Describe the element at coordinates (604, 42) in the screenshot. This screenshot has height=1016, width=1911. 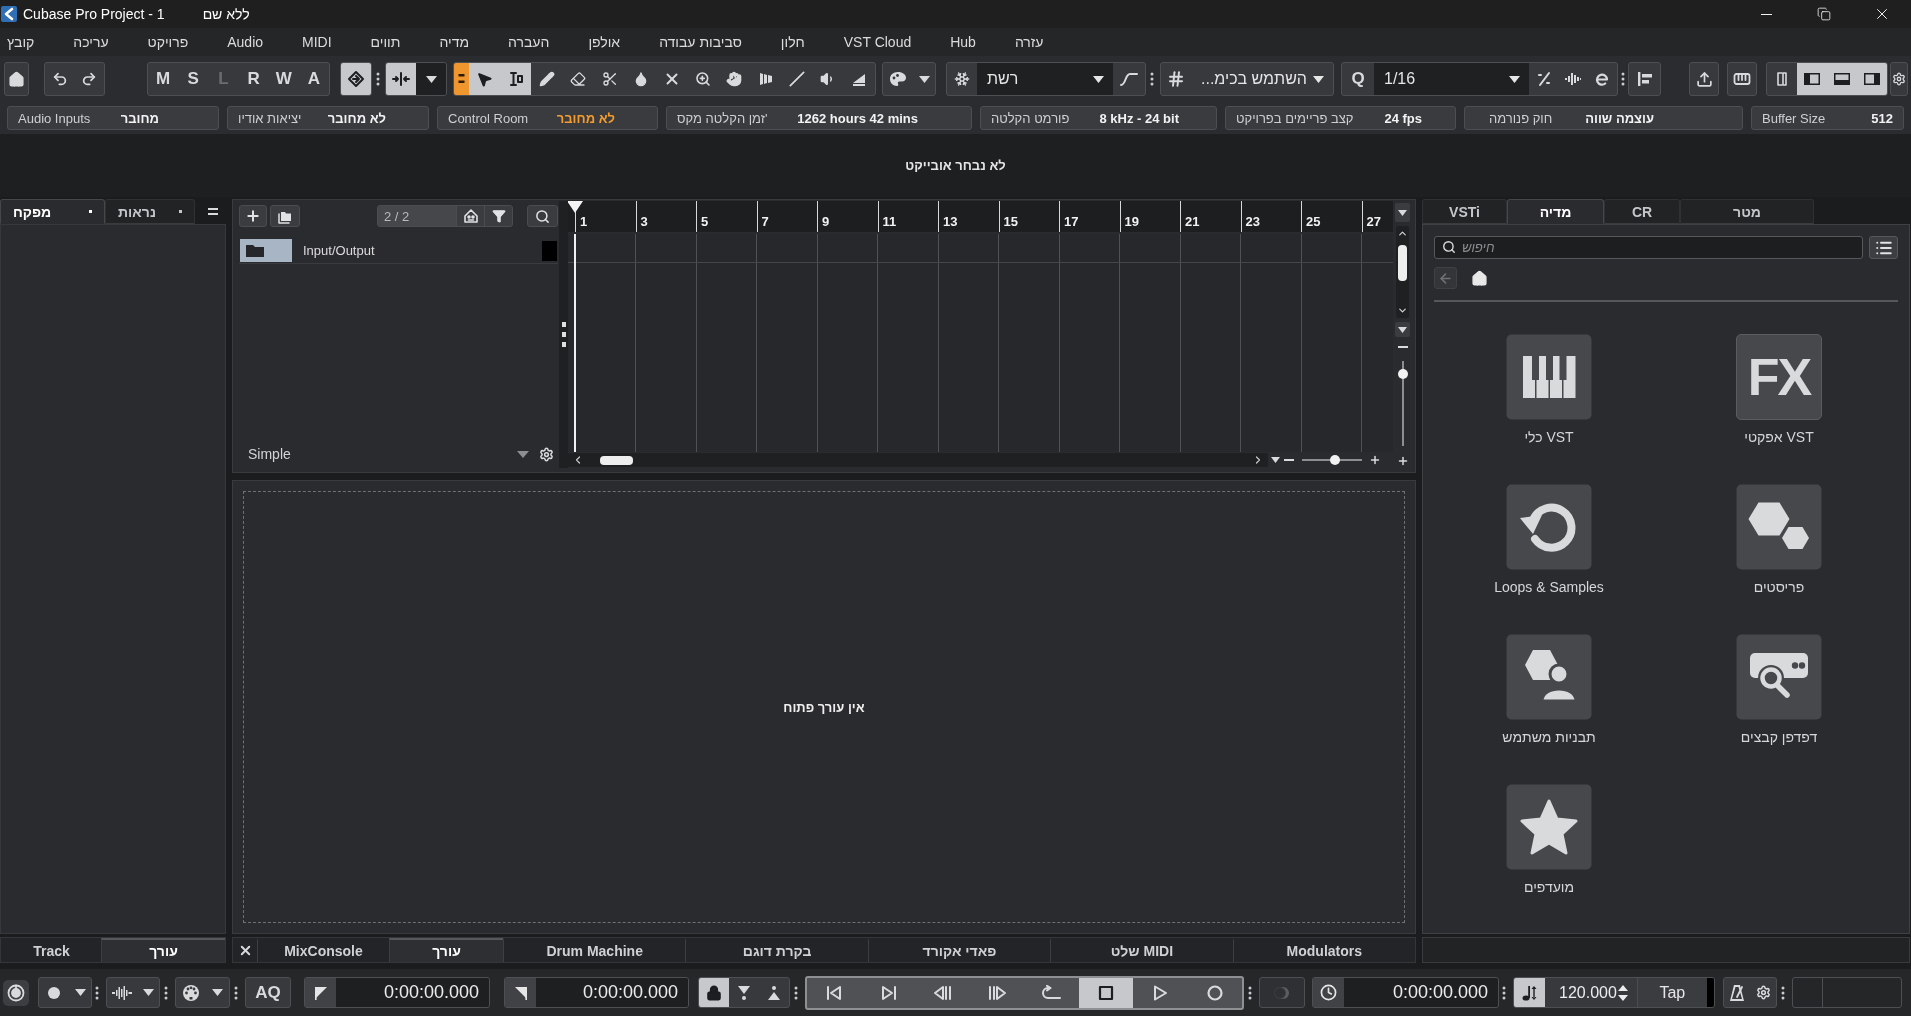
I see `menu-item: אולפן` at that location.